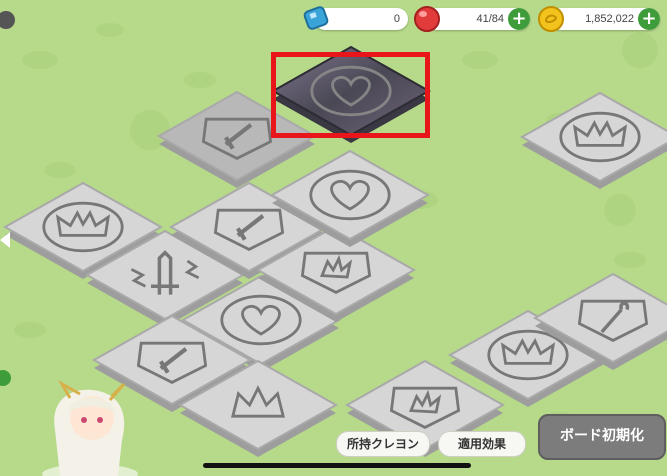 This screenshot has width=667, height=476. What do you see at coordinates (490, 19) in the screenshot?
I see `stamina-value: 41/84` at bounding box center [490, 19].